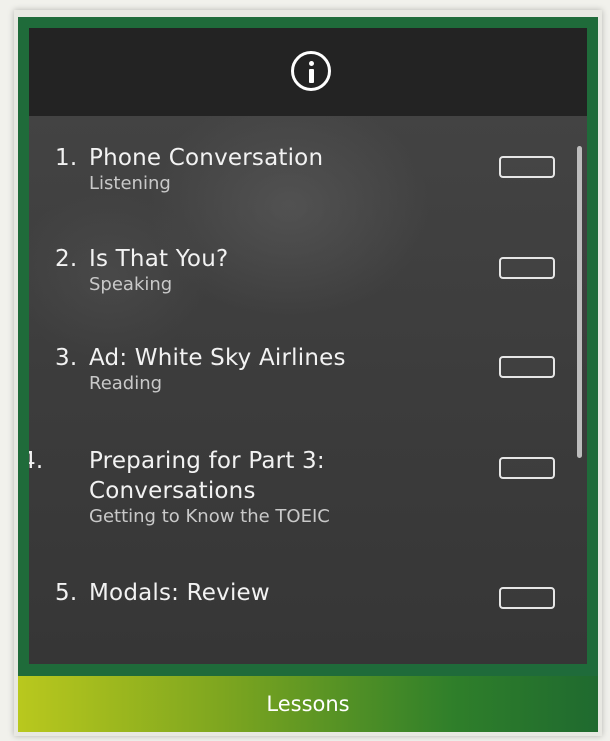 The image size is (610, 741). Describe the element at coordinates (527, 167) in the screenshot. I see `lesson-1-checkbox` at that location.